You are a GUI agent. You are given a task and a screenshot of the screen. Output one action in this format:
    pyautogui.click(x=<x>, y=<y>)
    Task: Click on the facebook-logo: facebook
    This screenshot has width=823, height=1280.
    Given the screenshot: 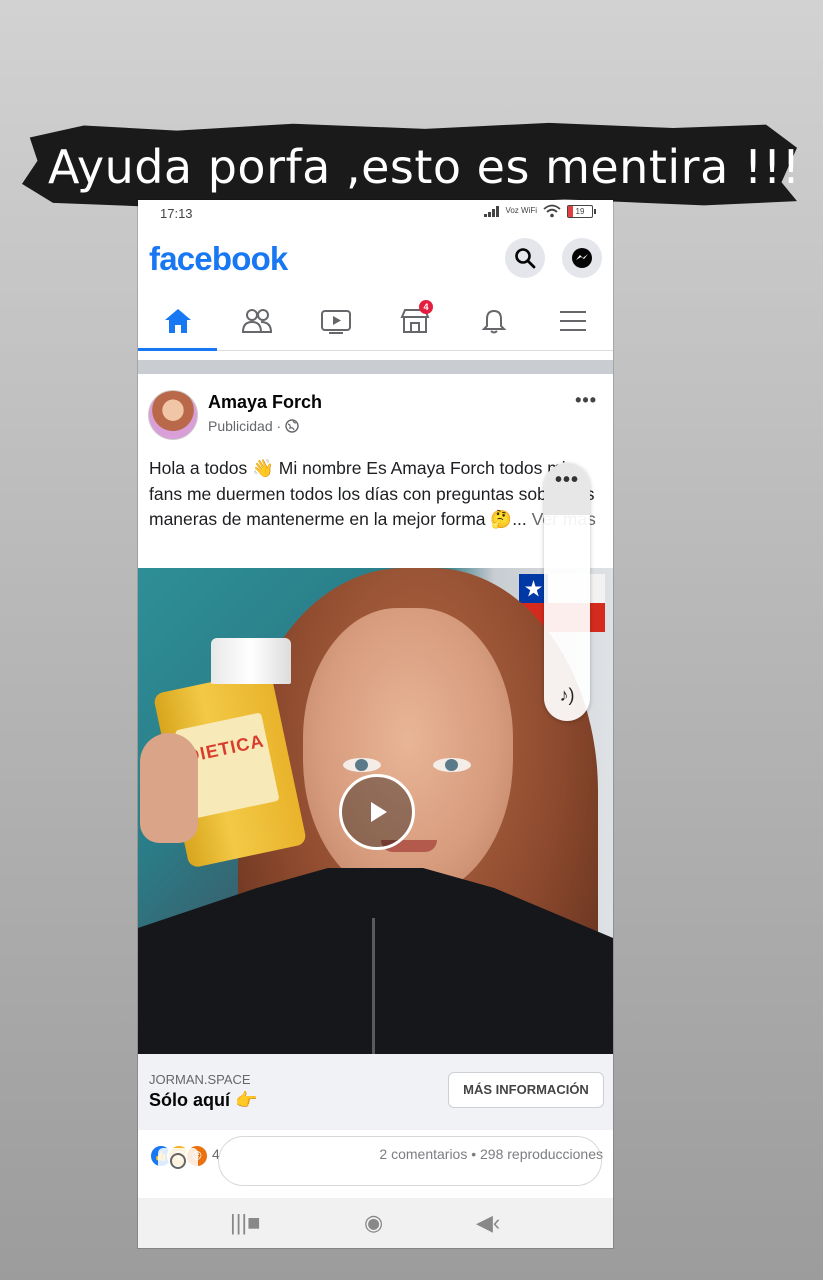 What is the action you would take?
    pyautogui.click(x=218, y=259)
    